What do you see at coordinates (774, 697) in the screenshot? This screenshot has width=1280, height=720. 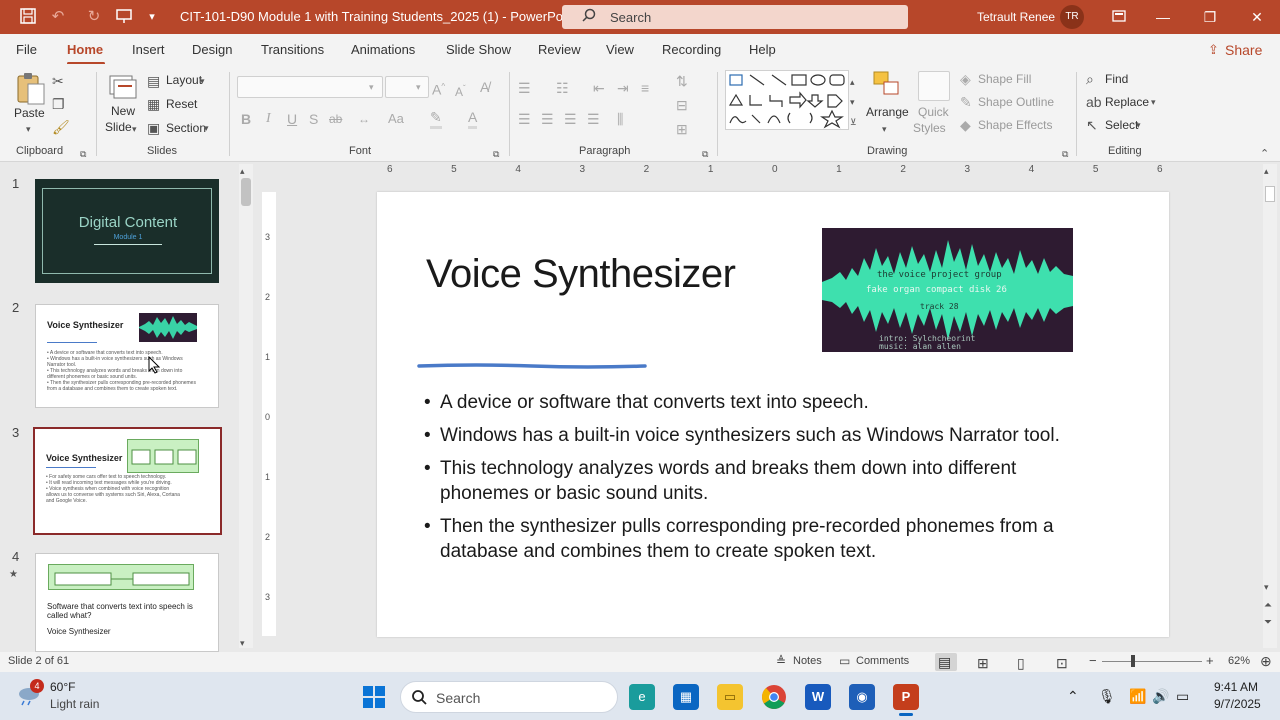 I see `chrome-icon` at bounding box center [774, 697].